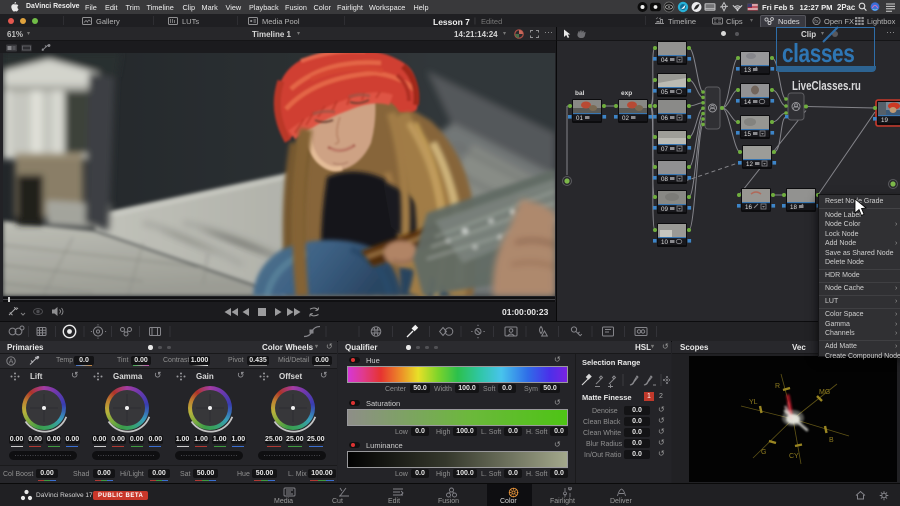 This screenshot has height=506, width=900. I want to click on svg-text: 06, so click(664, 118).